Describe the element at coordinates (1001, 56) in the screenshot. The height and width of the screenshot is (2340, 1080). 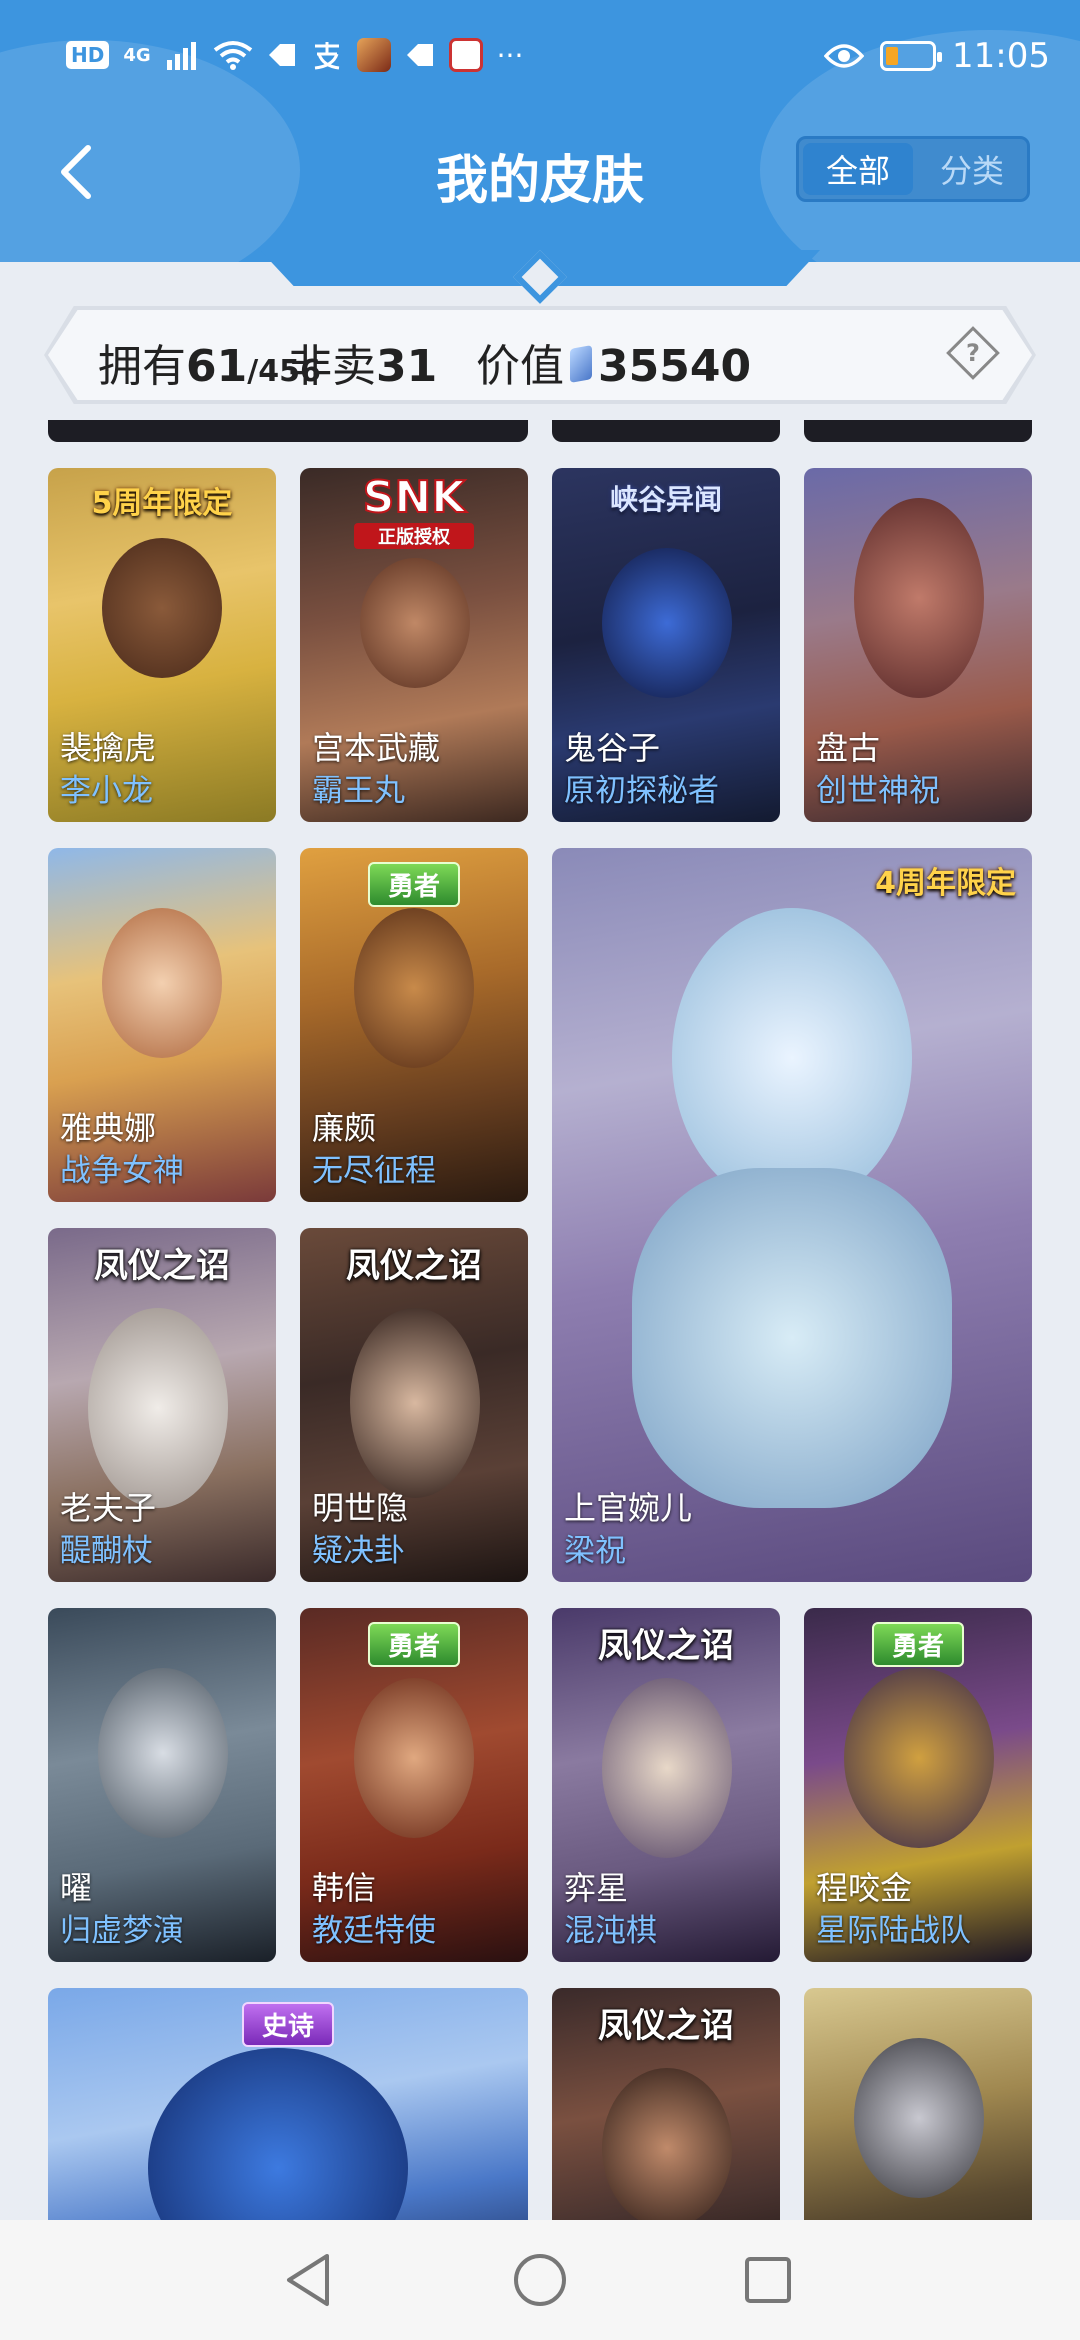
I see `clock: 11:05` at that location.